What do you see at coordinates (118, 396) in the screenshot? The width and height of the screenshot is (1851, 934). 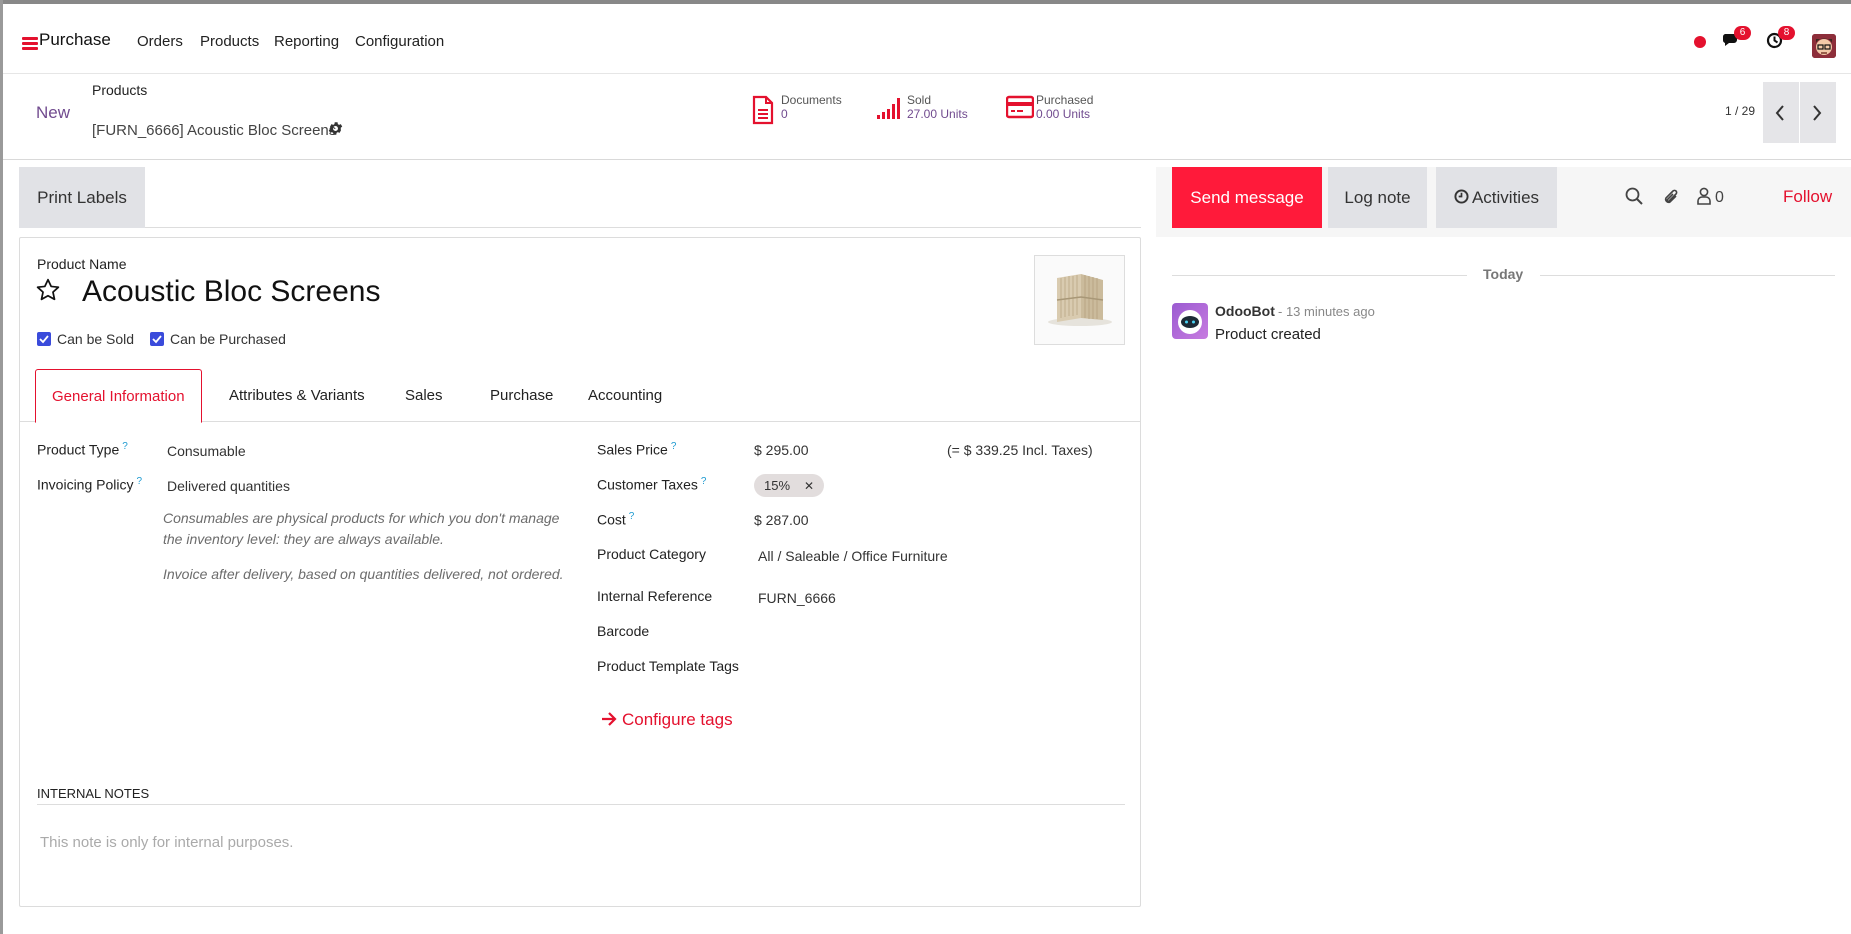 I see `tab-general-information: General Information` at bounding box center [118, 396].